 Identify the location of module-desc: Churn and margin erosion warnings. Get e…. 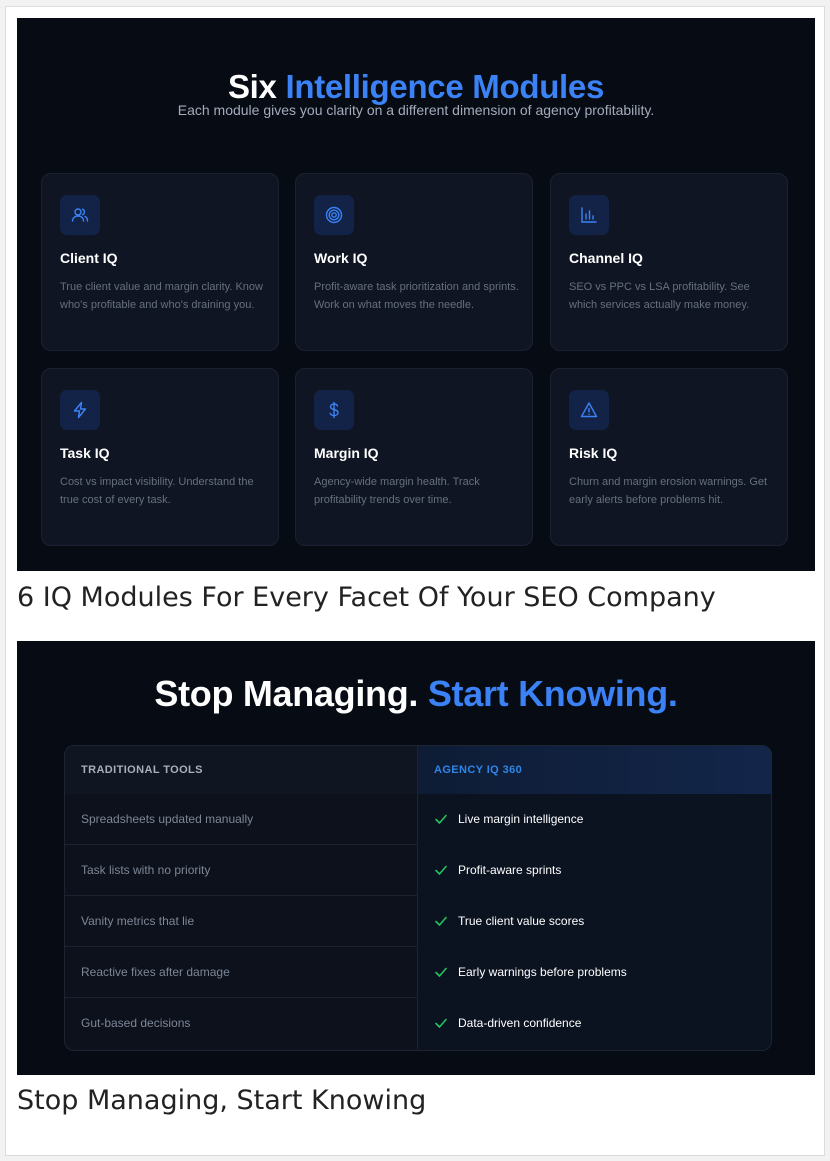
(668, 491).